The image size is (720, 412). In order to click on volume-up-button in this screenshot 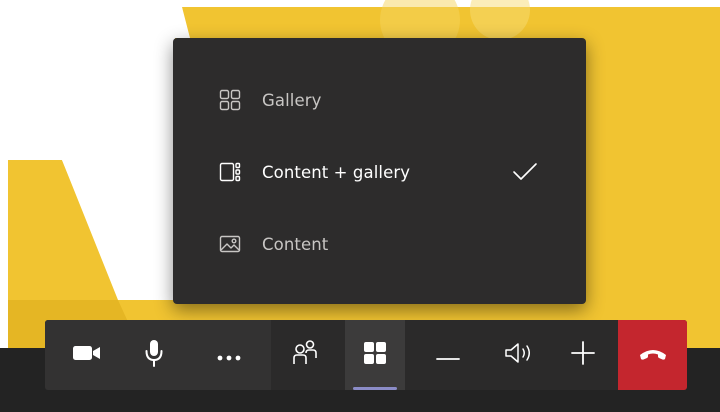, I will do `click(583, 355)`.